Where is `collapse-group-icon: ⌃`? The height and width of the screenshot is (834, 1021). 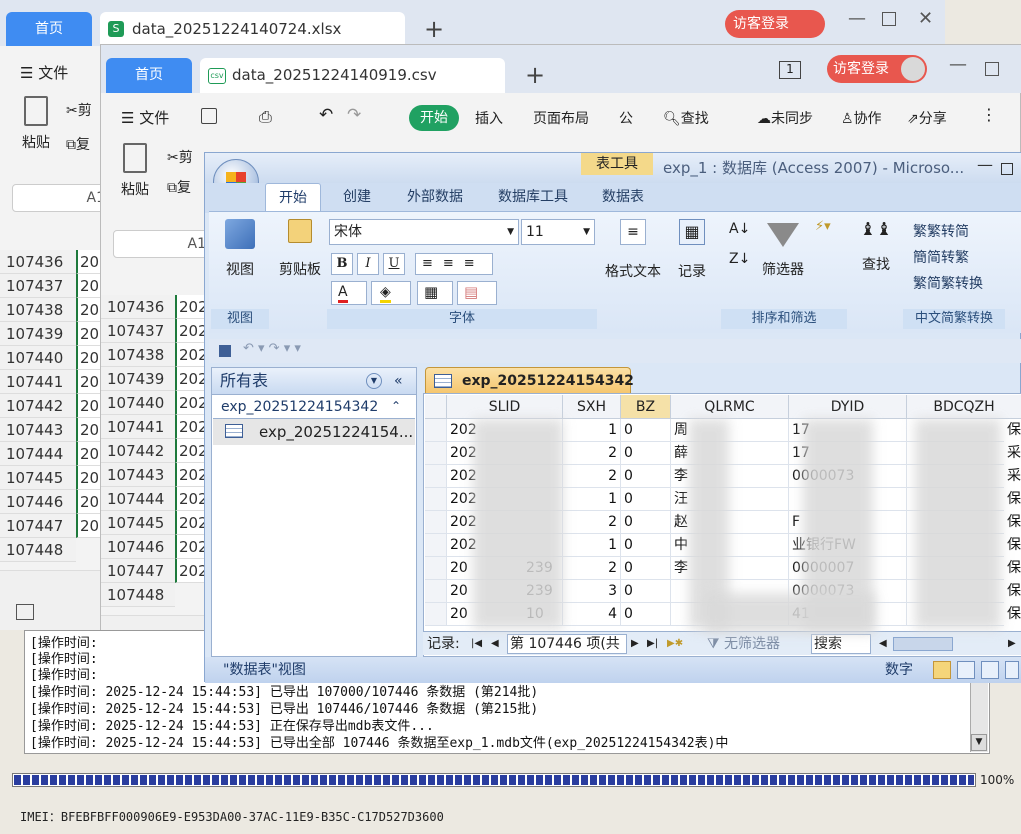 collapse-group-icon: ⌃ is located at coordinates (396, 406).